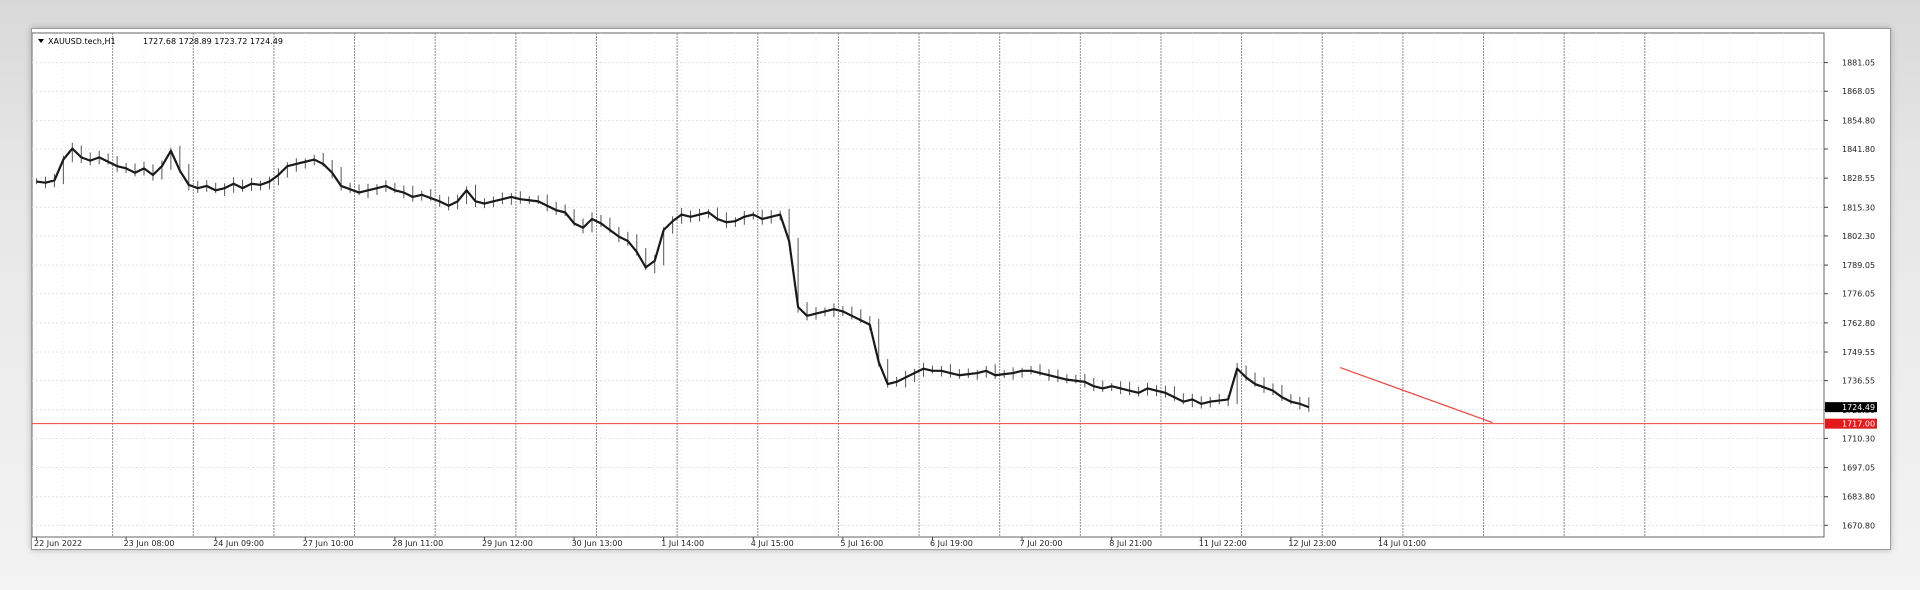  I want to click on x-tick-label: 23 Jun 08:00, so click(149, 543).